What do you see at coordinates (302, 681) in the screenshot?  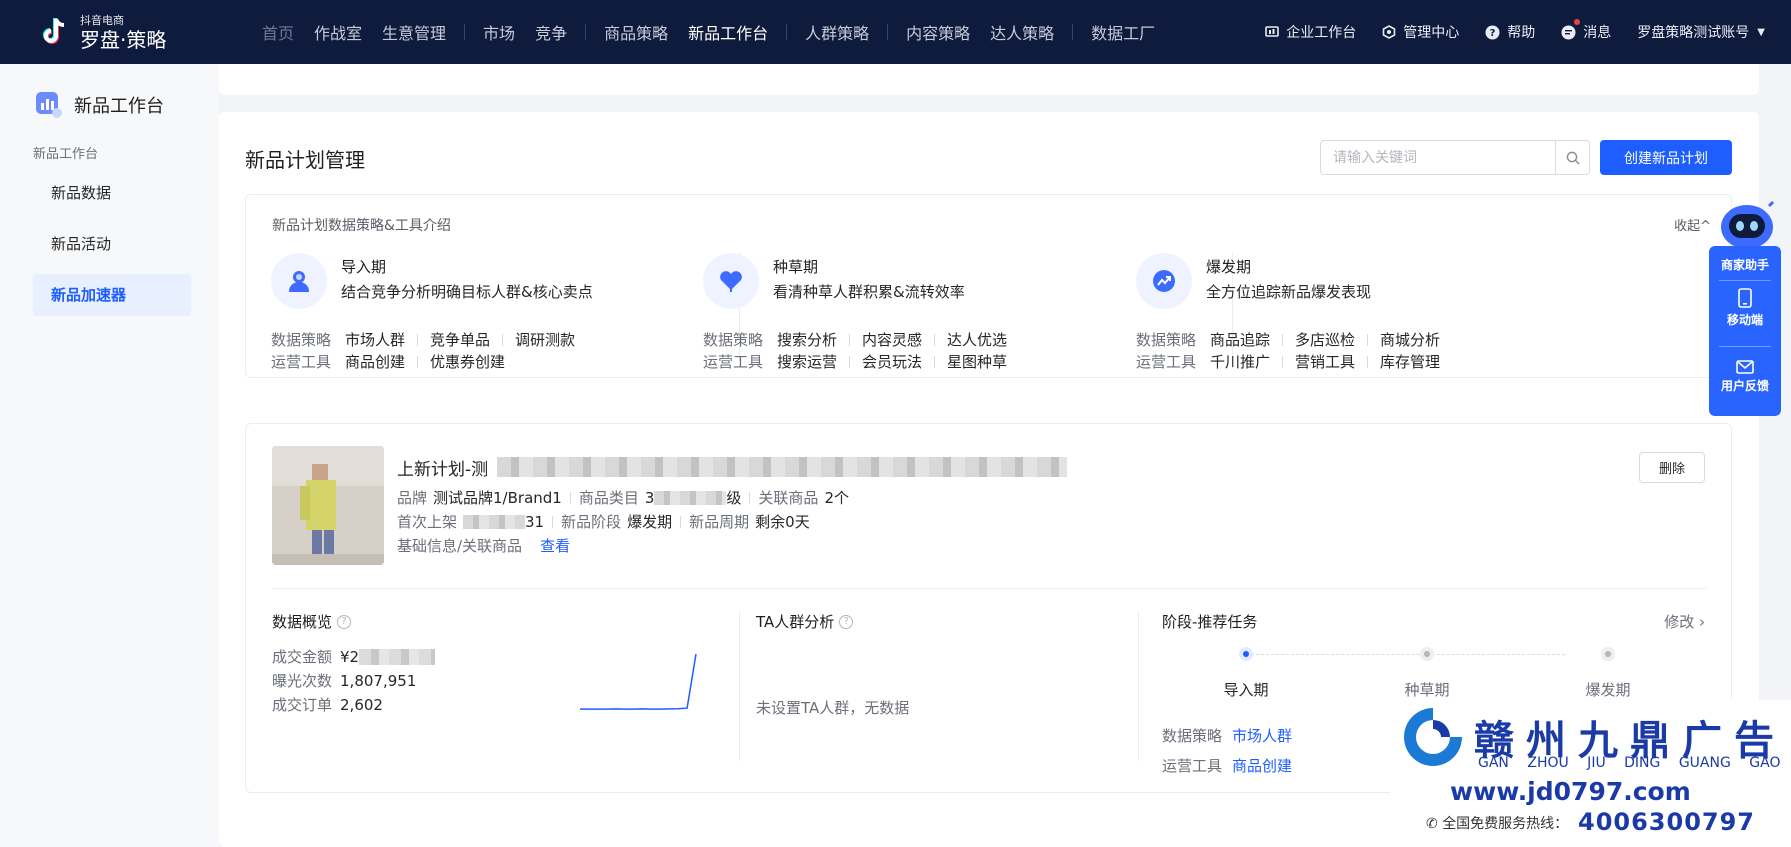 I see `exposure-label: 曝光次数` at bounding box center [302, 681].